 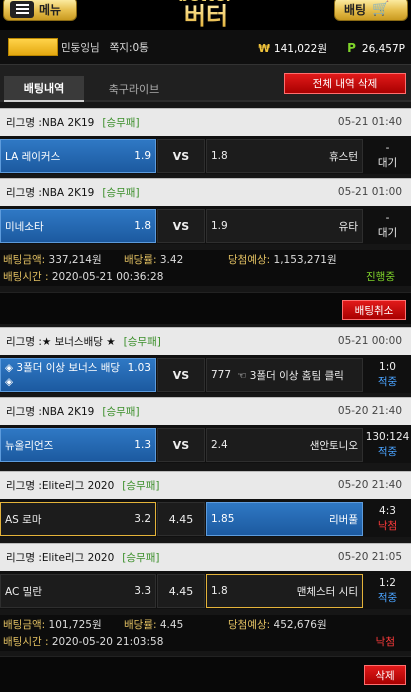 I want to click on home-pick: LA 레이커스 1.9, so click(x=78, y=156).